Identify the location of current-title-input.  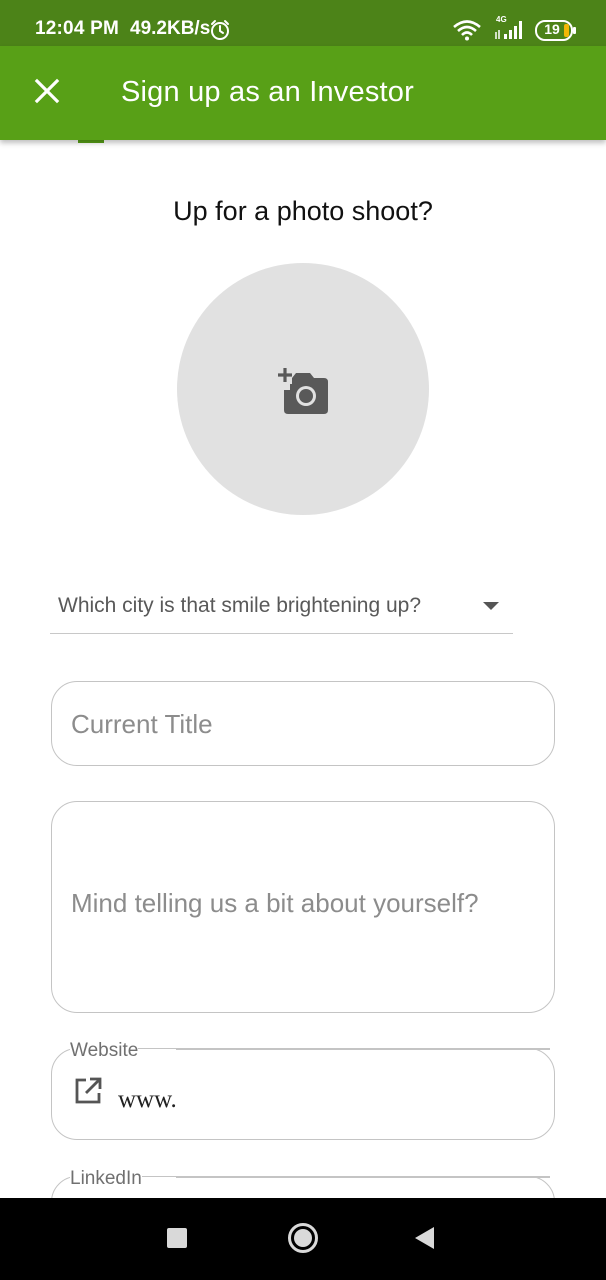
(301, 724).